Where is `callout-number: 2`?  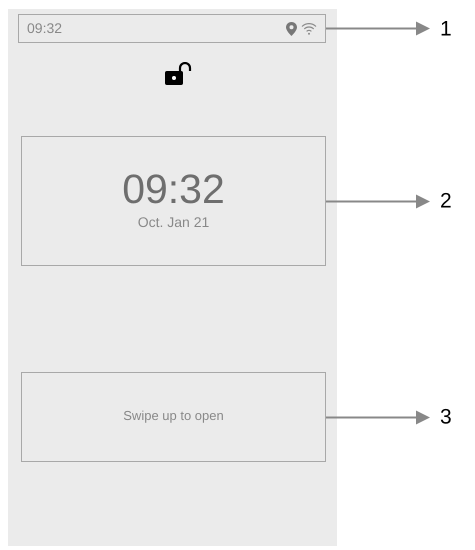 callout-number: 2 is located at coordinates (446, 201).